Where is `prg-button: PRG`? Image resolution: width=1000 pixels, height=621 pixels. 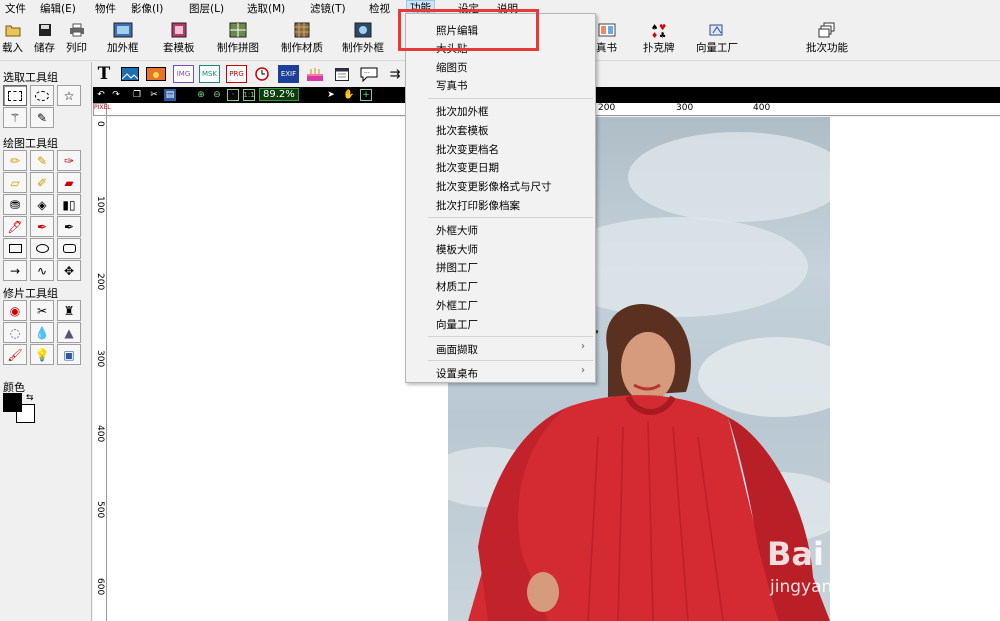 prg-button: PRG is located at coordinates (236, 74).